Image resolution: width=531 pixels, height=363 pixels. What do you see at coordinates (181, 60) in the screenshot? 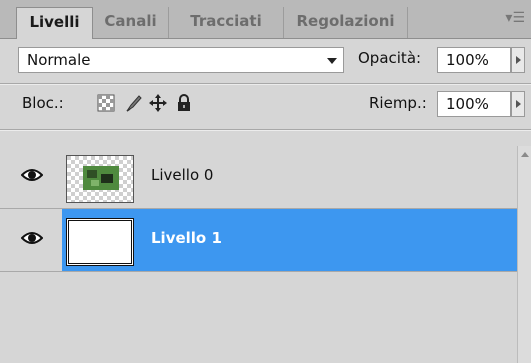
I see `blend-mode-select: Normale` at bounding box center [181, 60].